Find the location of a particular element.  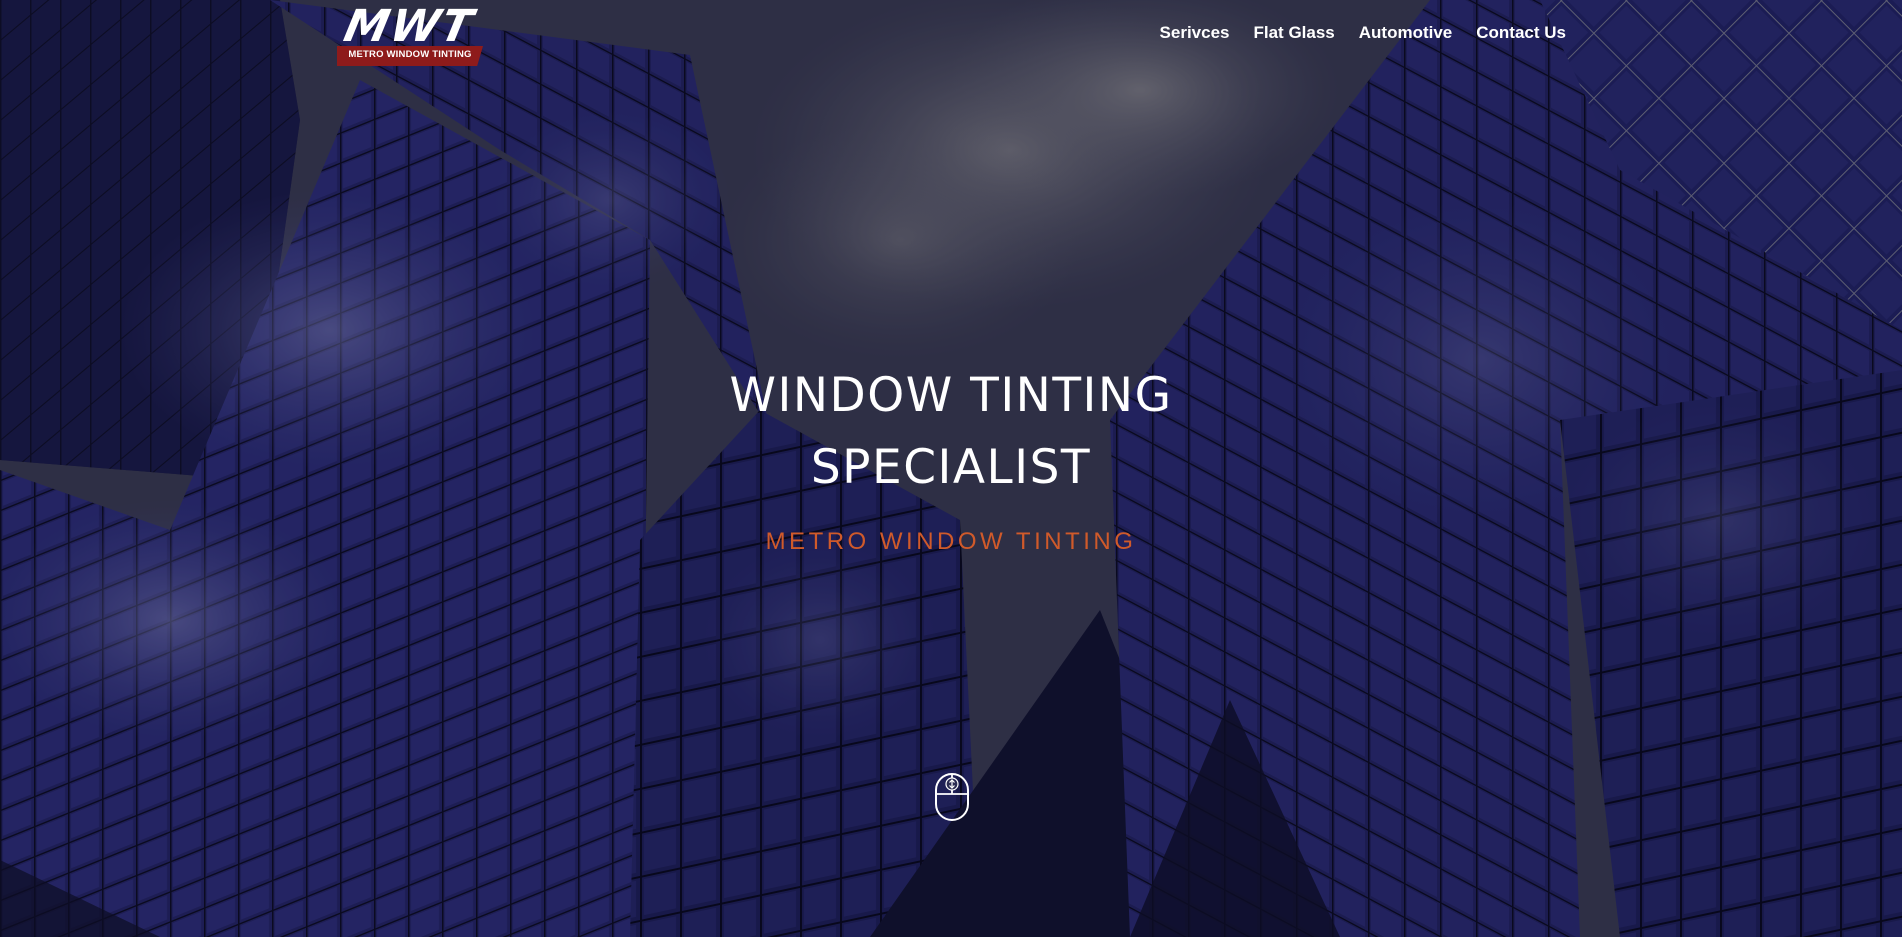

nav-link-services: Serivces is located at coordinates (1195, 33).